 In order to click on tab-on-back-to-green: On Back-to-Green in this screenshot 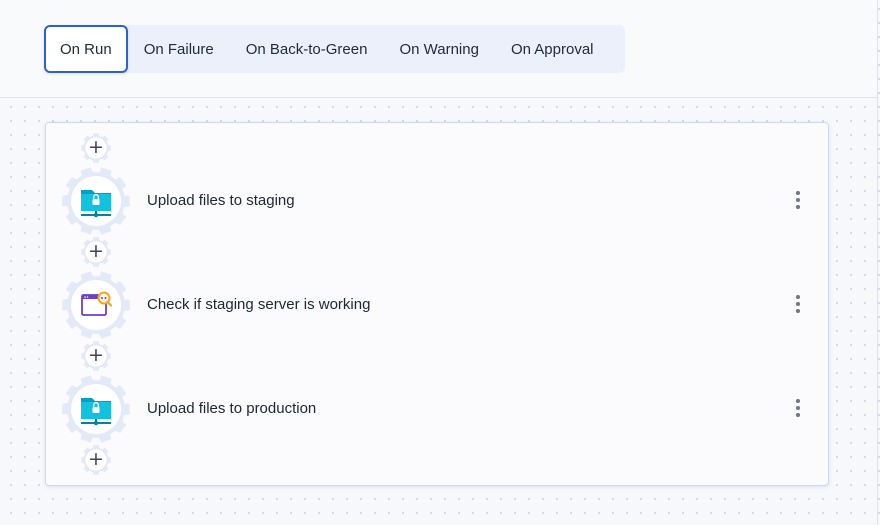, I will do `click(307, 49)`.